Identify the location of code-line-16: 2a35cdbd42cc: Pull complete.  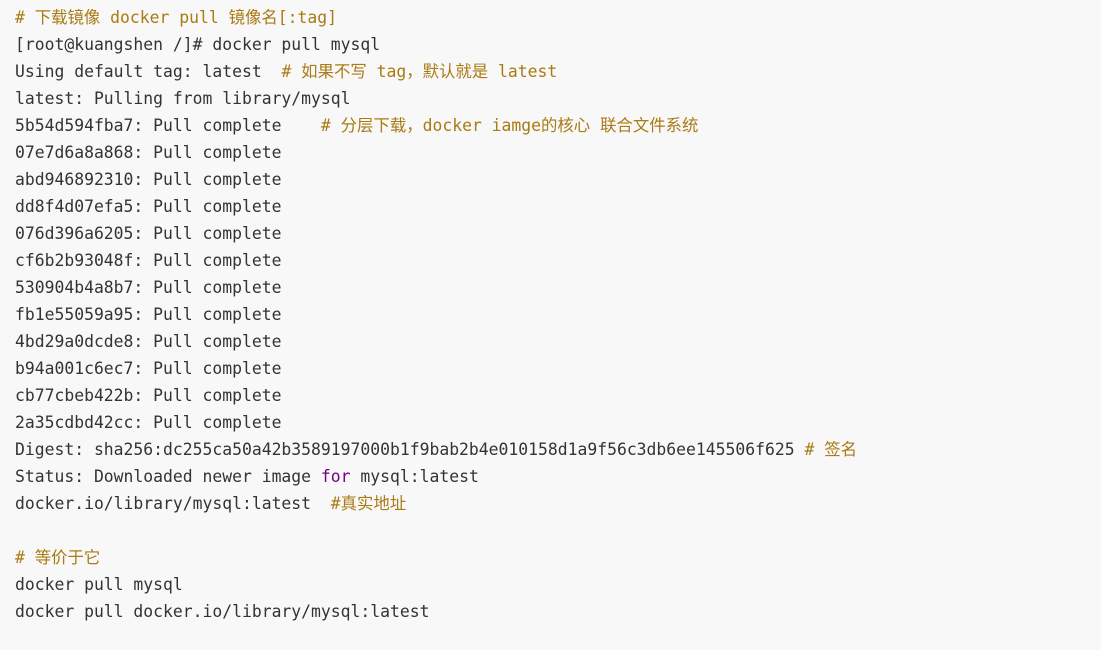
(558, 422).